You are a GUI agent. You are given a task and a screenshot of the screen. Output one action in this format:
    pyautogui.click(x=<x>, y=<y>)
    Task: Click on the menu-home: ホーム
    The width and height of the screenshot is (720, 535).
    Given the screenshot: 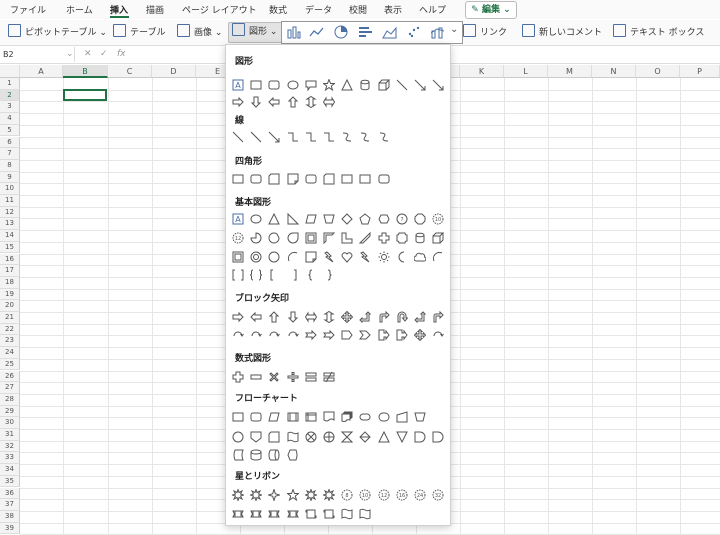 What is the action you would take?
    pyautogui.click(x=79, y=9)
    